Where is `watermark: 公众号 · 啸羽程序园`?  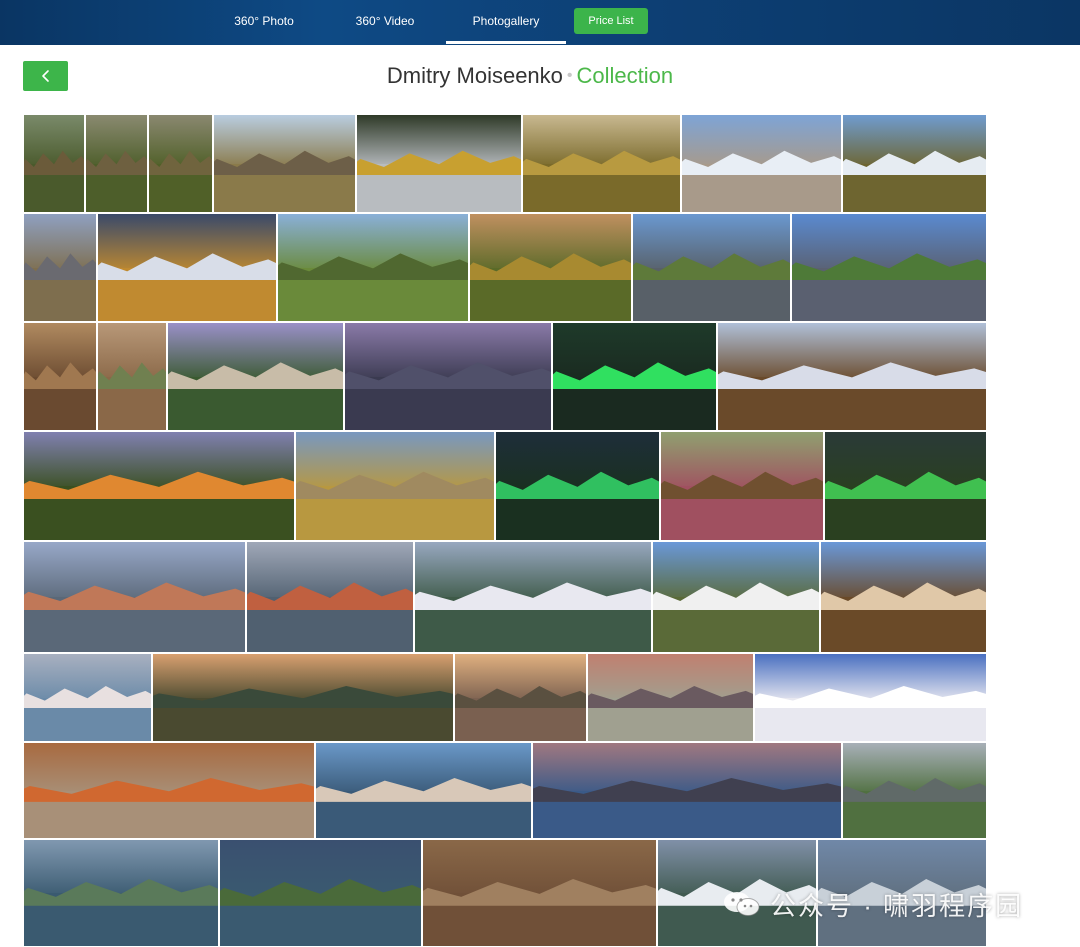 watermark: 公众号 · 啸羽程序园 is located at coordinates (872, 904).